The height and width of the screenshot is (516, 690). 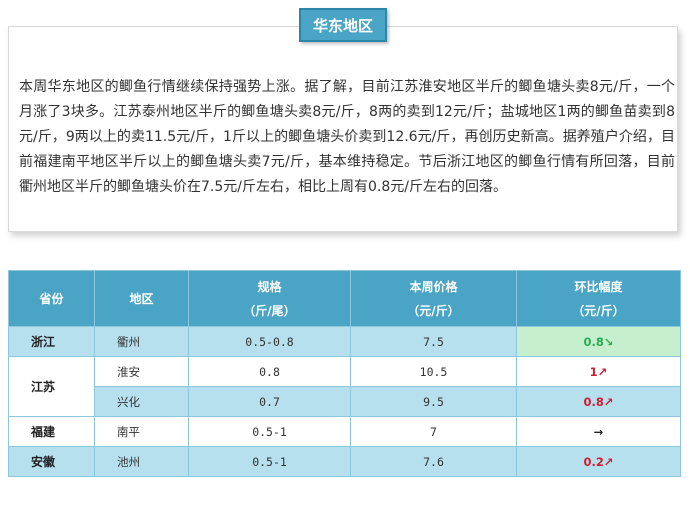 I want to click on change-cell: 0.8↗, so click(x=598, y=401).